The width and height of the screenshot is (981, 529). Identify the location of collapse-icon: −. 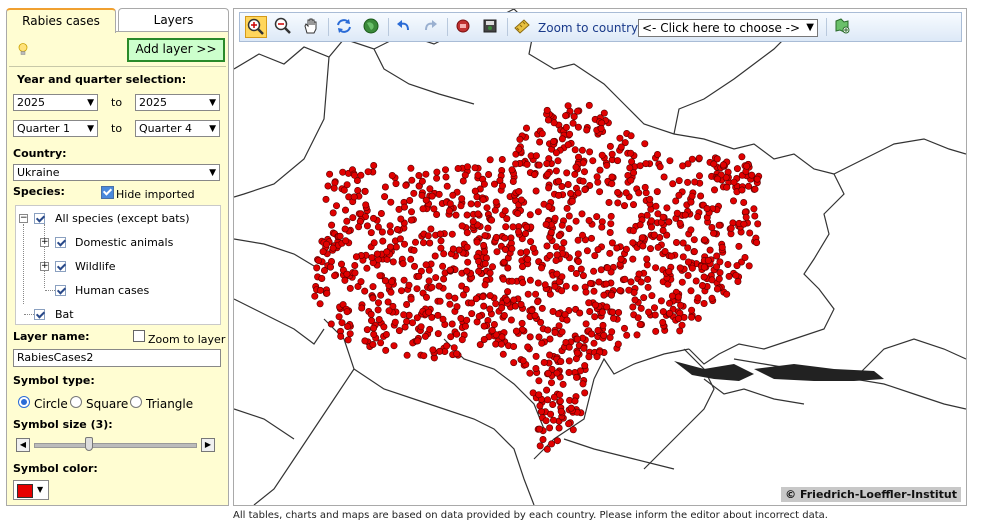
(23, 218).